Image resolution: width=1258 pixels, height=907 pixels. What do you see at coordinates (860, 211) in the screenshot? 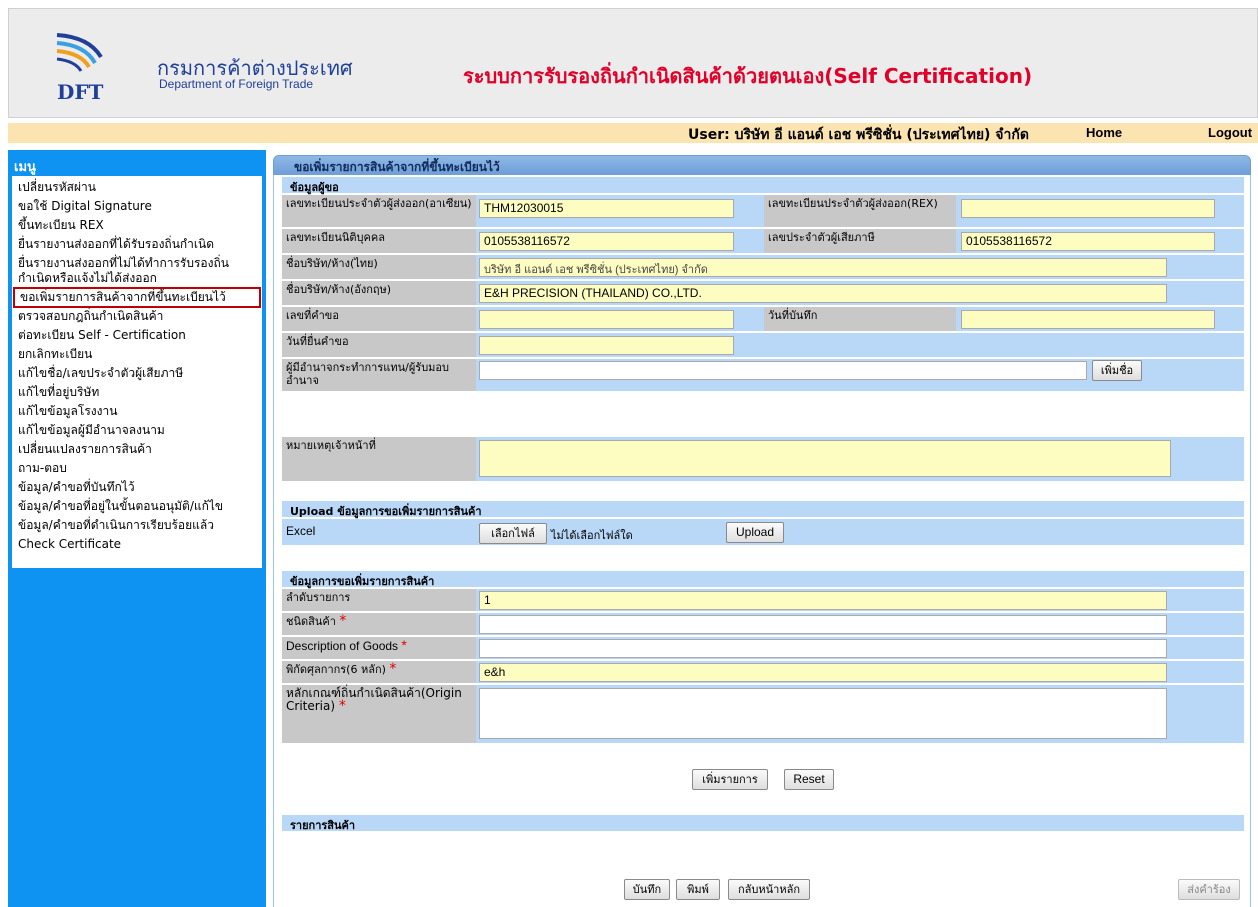
I see `exporter-reg-rex-label: เลขทะเบียนประจำตัวผู้ส่งออก(REX)` at bounding box center [860, 211].